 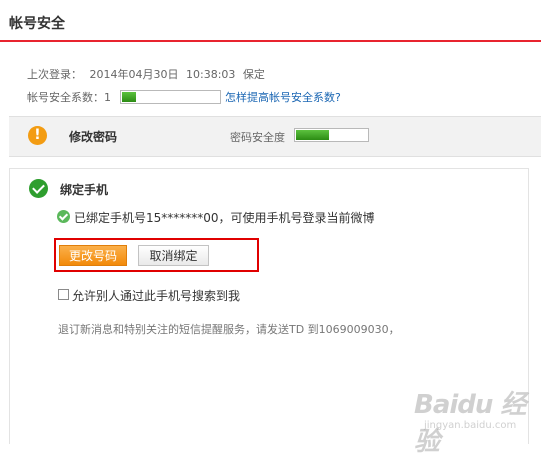 I want to click on password-strength-meter, so click(x=331, y=135).